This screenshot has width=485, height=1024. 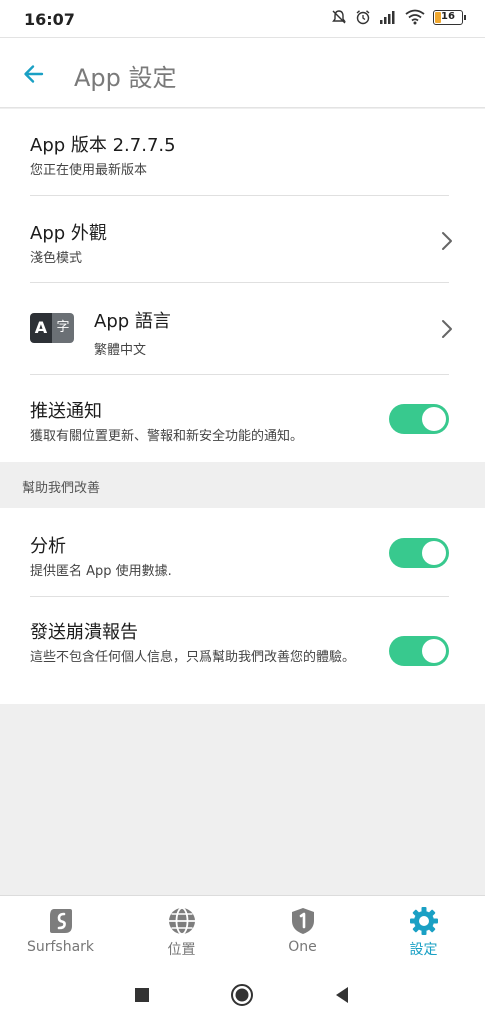 I want to click on notifications-title: 推送通知, so click(x=66, y=411).